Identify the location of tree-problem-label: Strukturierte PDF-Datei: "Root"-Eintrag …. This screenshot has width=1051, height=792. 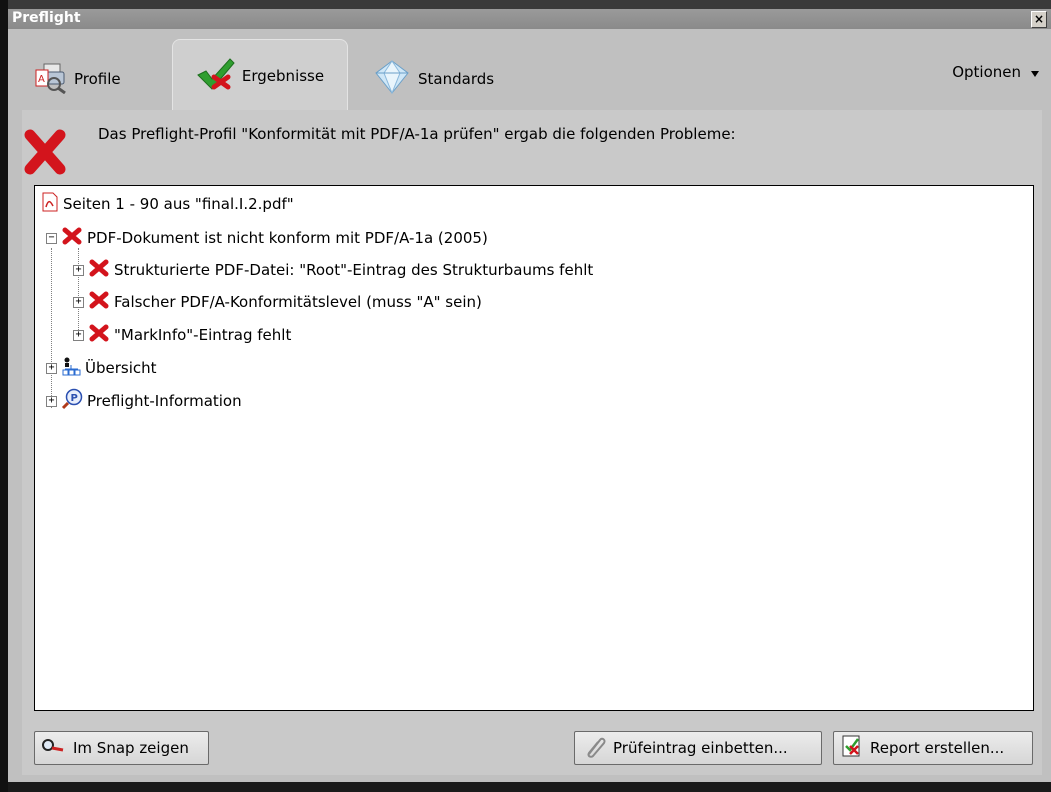
(354, 270).